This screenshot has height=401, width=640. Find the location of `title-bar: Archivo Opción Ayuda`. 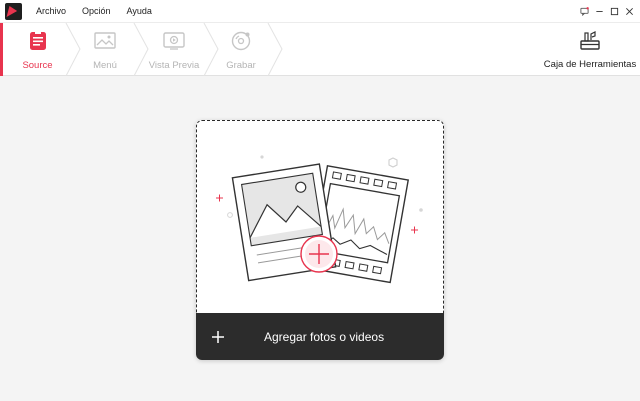

title-bar: Archivo Opción Ayuda is located at coordinates (320, 11).